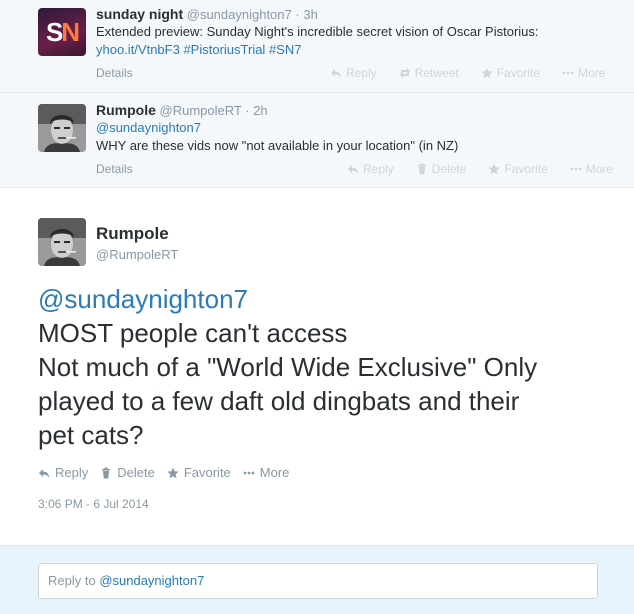 The image size is (634, 614). What do you see at coordinates (310, 14) in the screenshot?
I see `tweet-time: 3h` at bounding box center [310, 14].